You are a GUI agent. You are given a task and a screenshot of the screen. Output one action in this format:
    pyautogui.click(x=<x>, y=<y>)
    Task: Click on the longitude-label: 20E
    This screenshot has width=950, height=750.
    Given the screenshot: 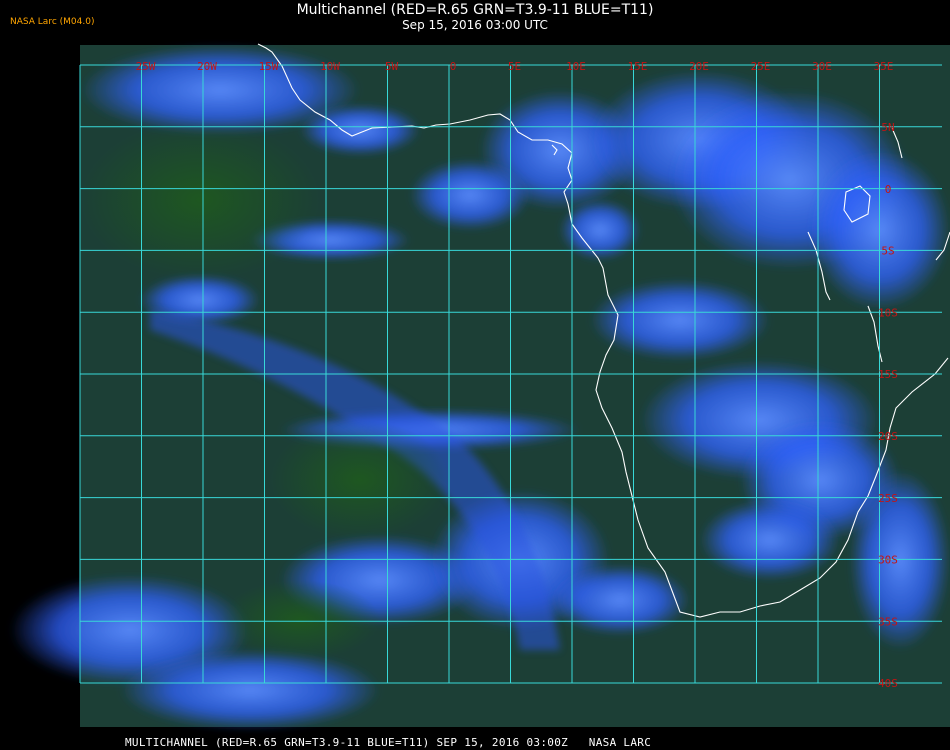 What is the action you would take?
    pyautogui.click(x=699, y=66)
    